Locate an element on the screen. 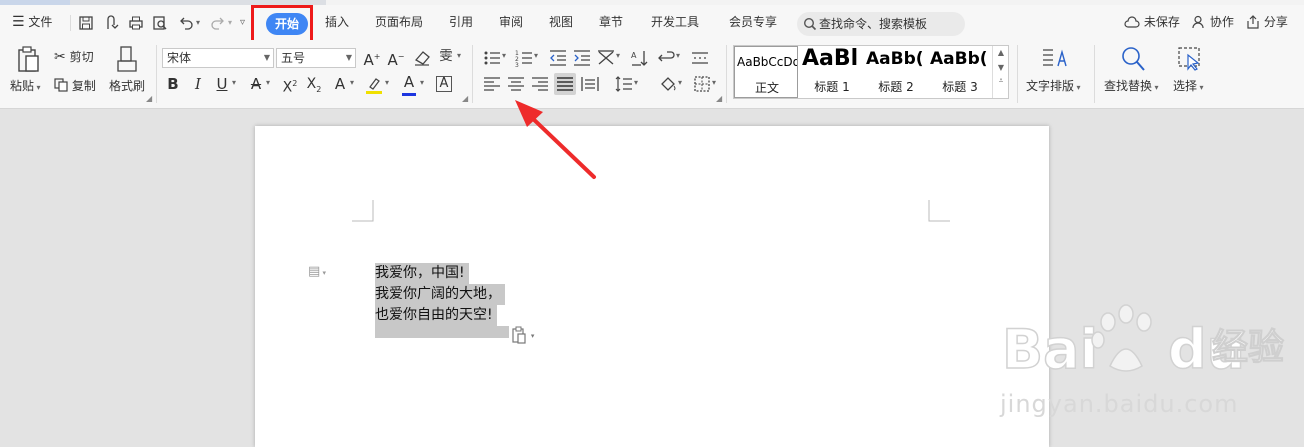 The width and height of the screenshot is (1304, 447). pinyin-guide-icon: 雯 is located at coordinates (446, 57).